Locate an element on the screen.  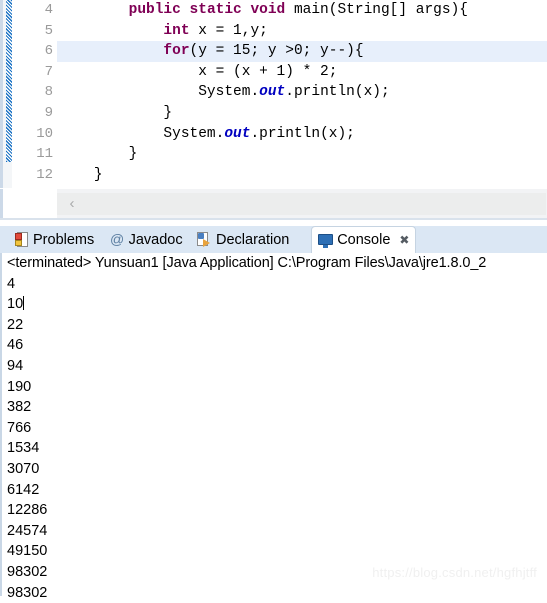
console-output-line: 10 is located at coordinates (274, 304).